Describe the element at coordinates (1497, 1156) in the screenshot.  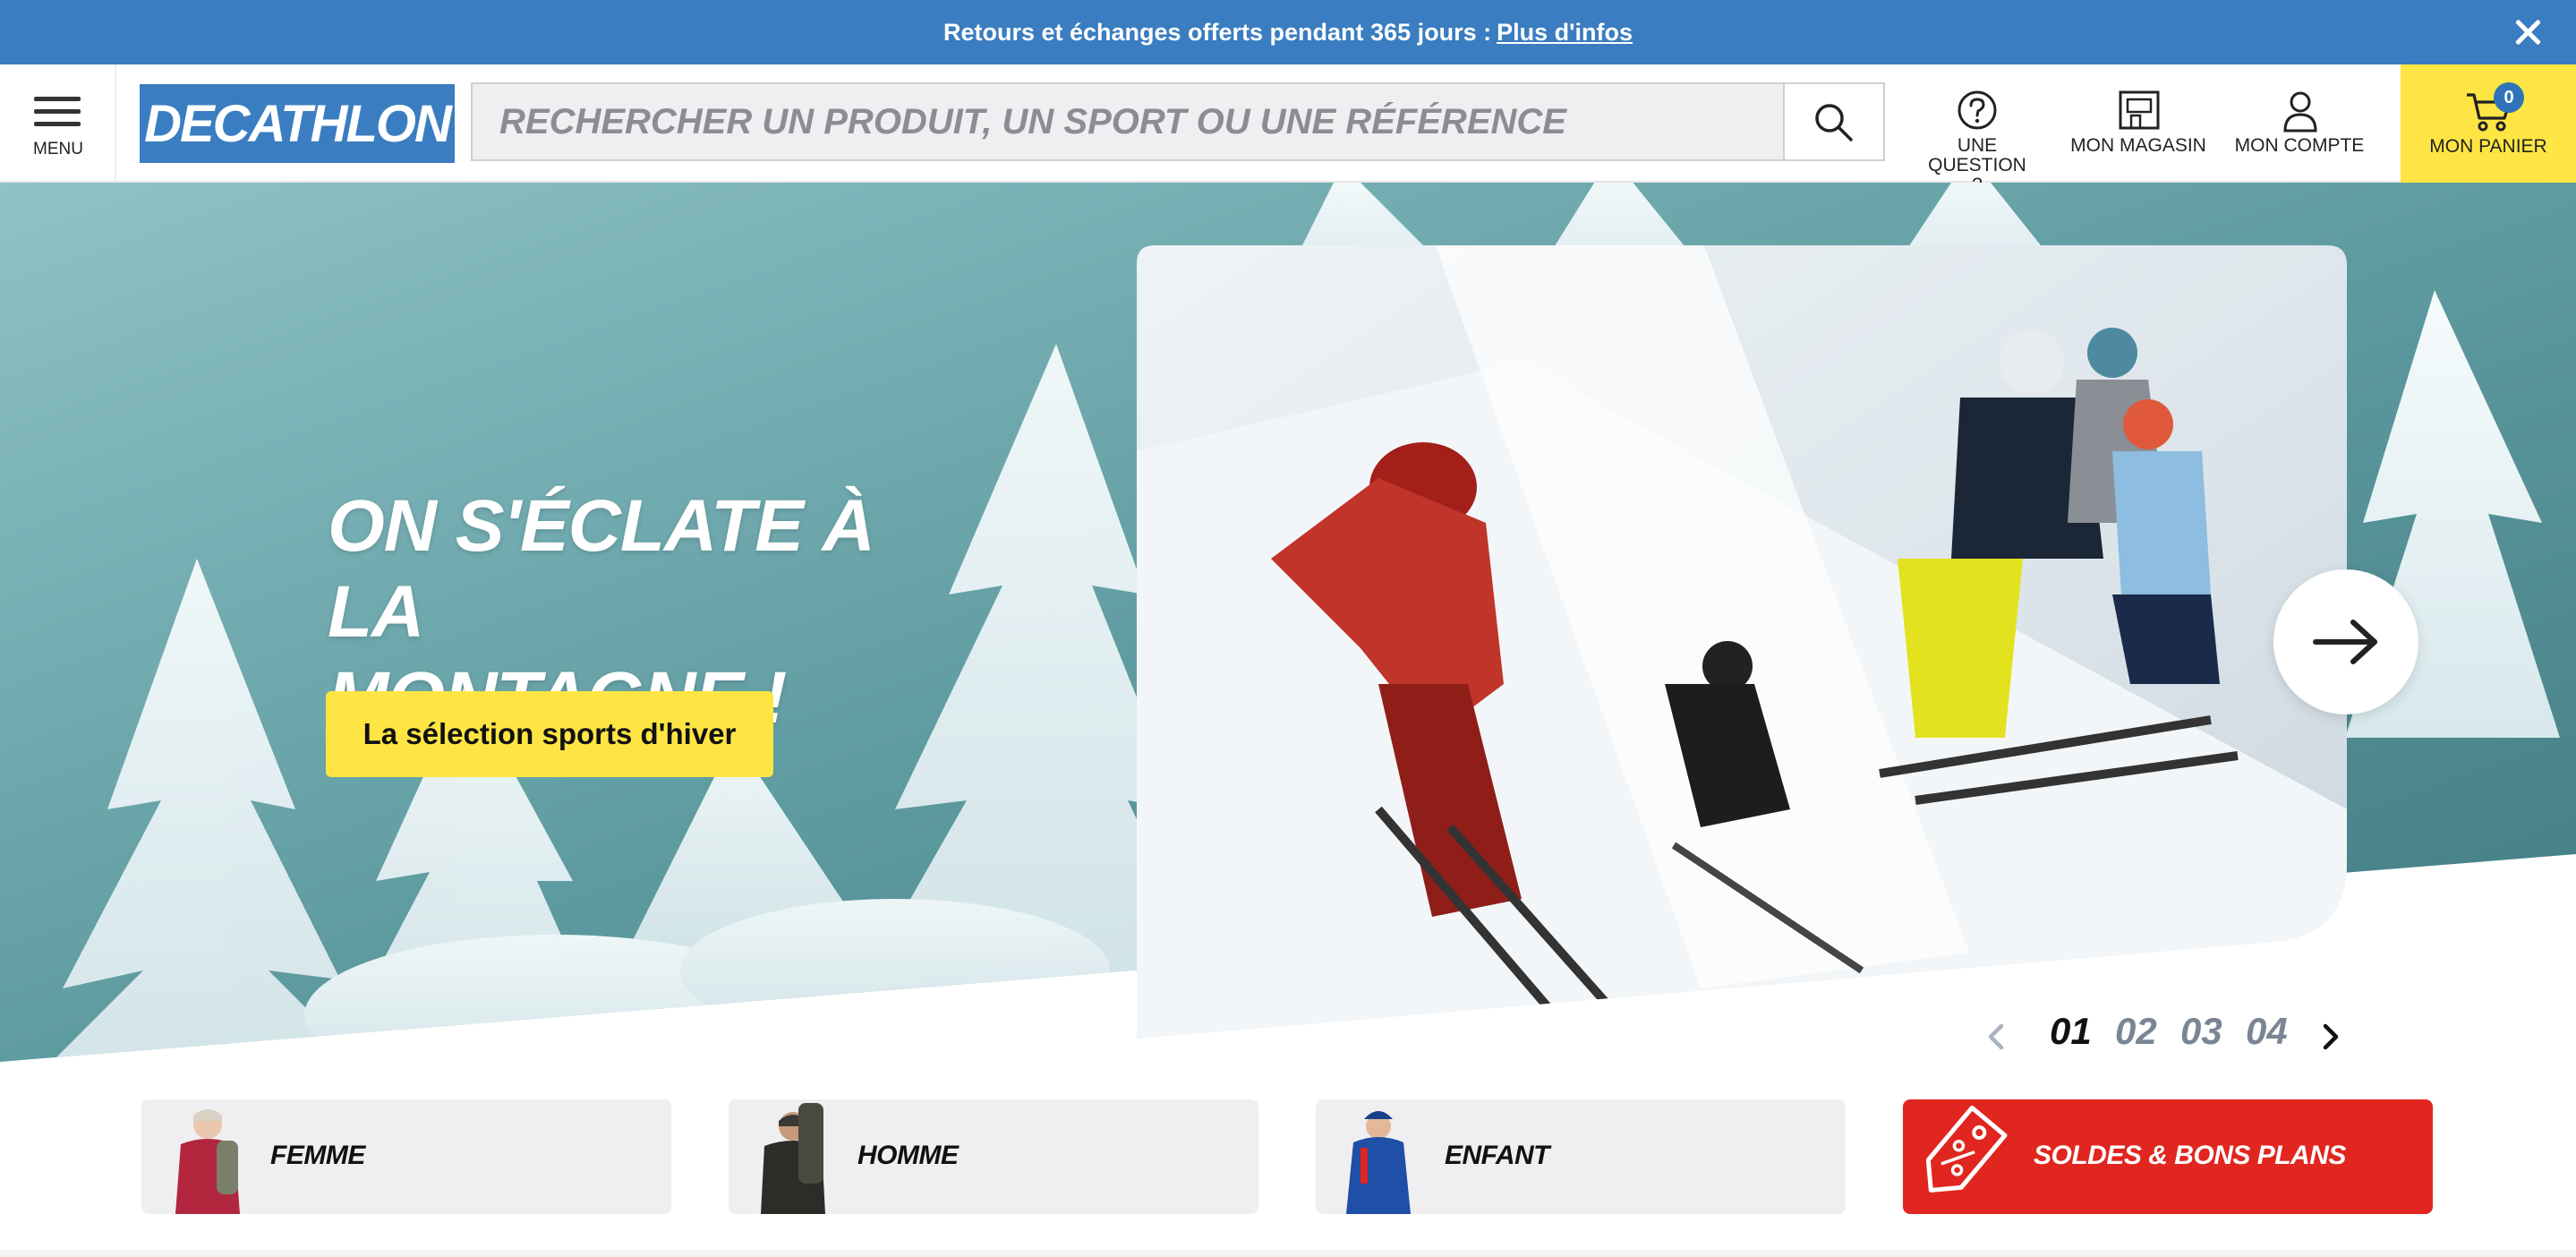
I see `category-label: ENFANT` at that location.